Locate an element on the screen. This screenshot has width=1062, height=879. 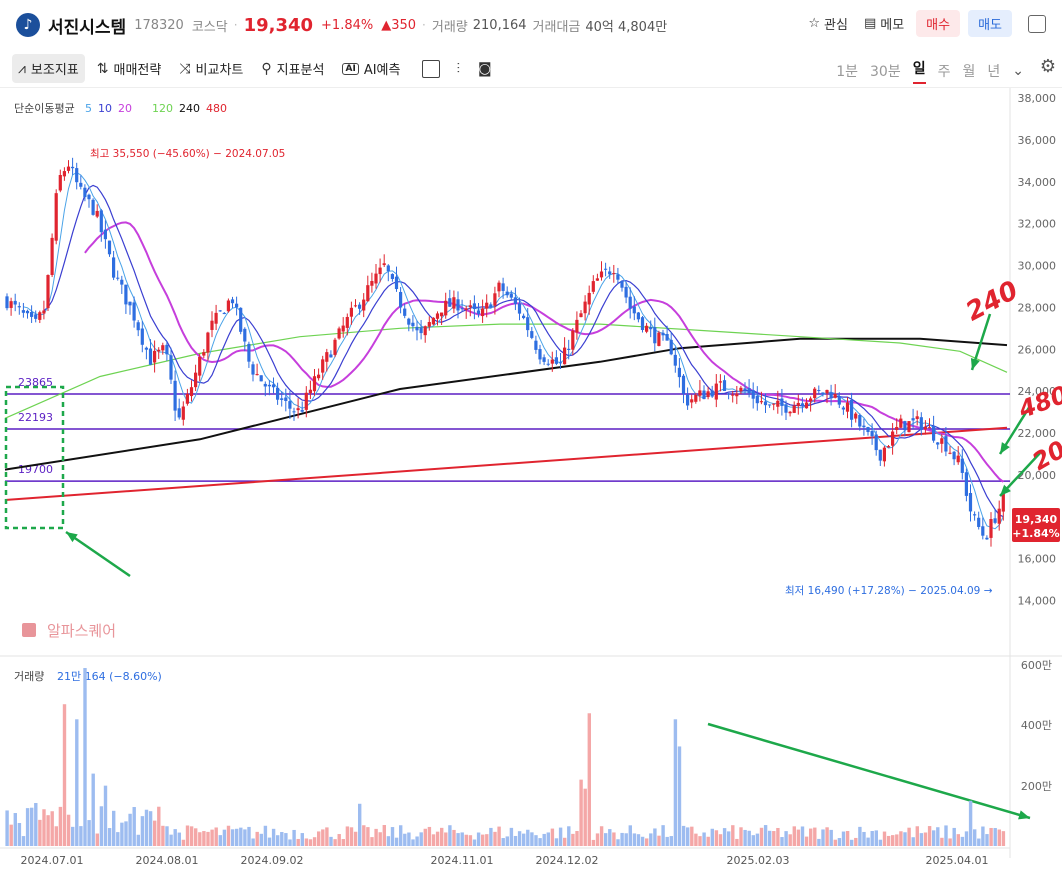
indicator-button: ⩘ 보조지표 is located at coordinates (48, 68).